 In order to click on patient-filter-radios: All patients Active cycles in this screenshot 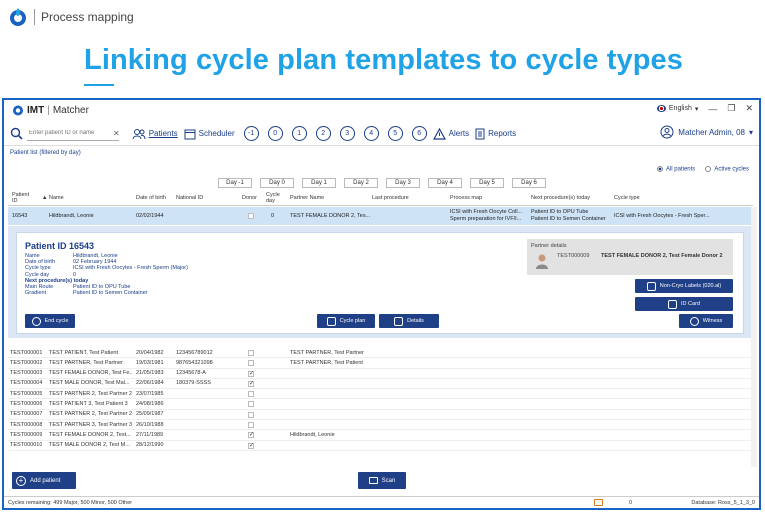, I will do `click(702, 169)`.